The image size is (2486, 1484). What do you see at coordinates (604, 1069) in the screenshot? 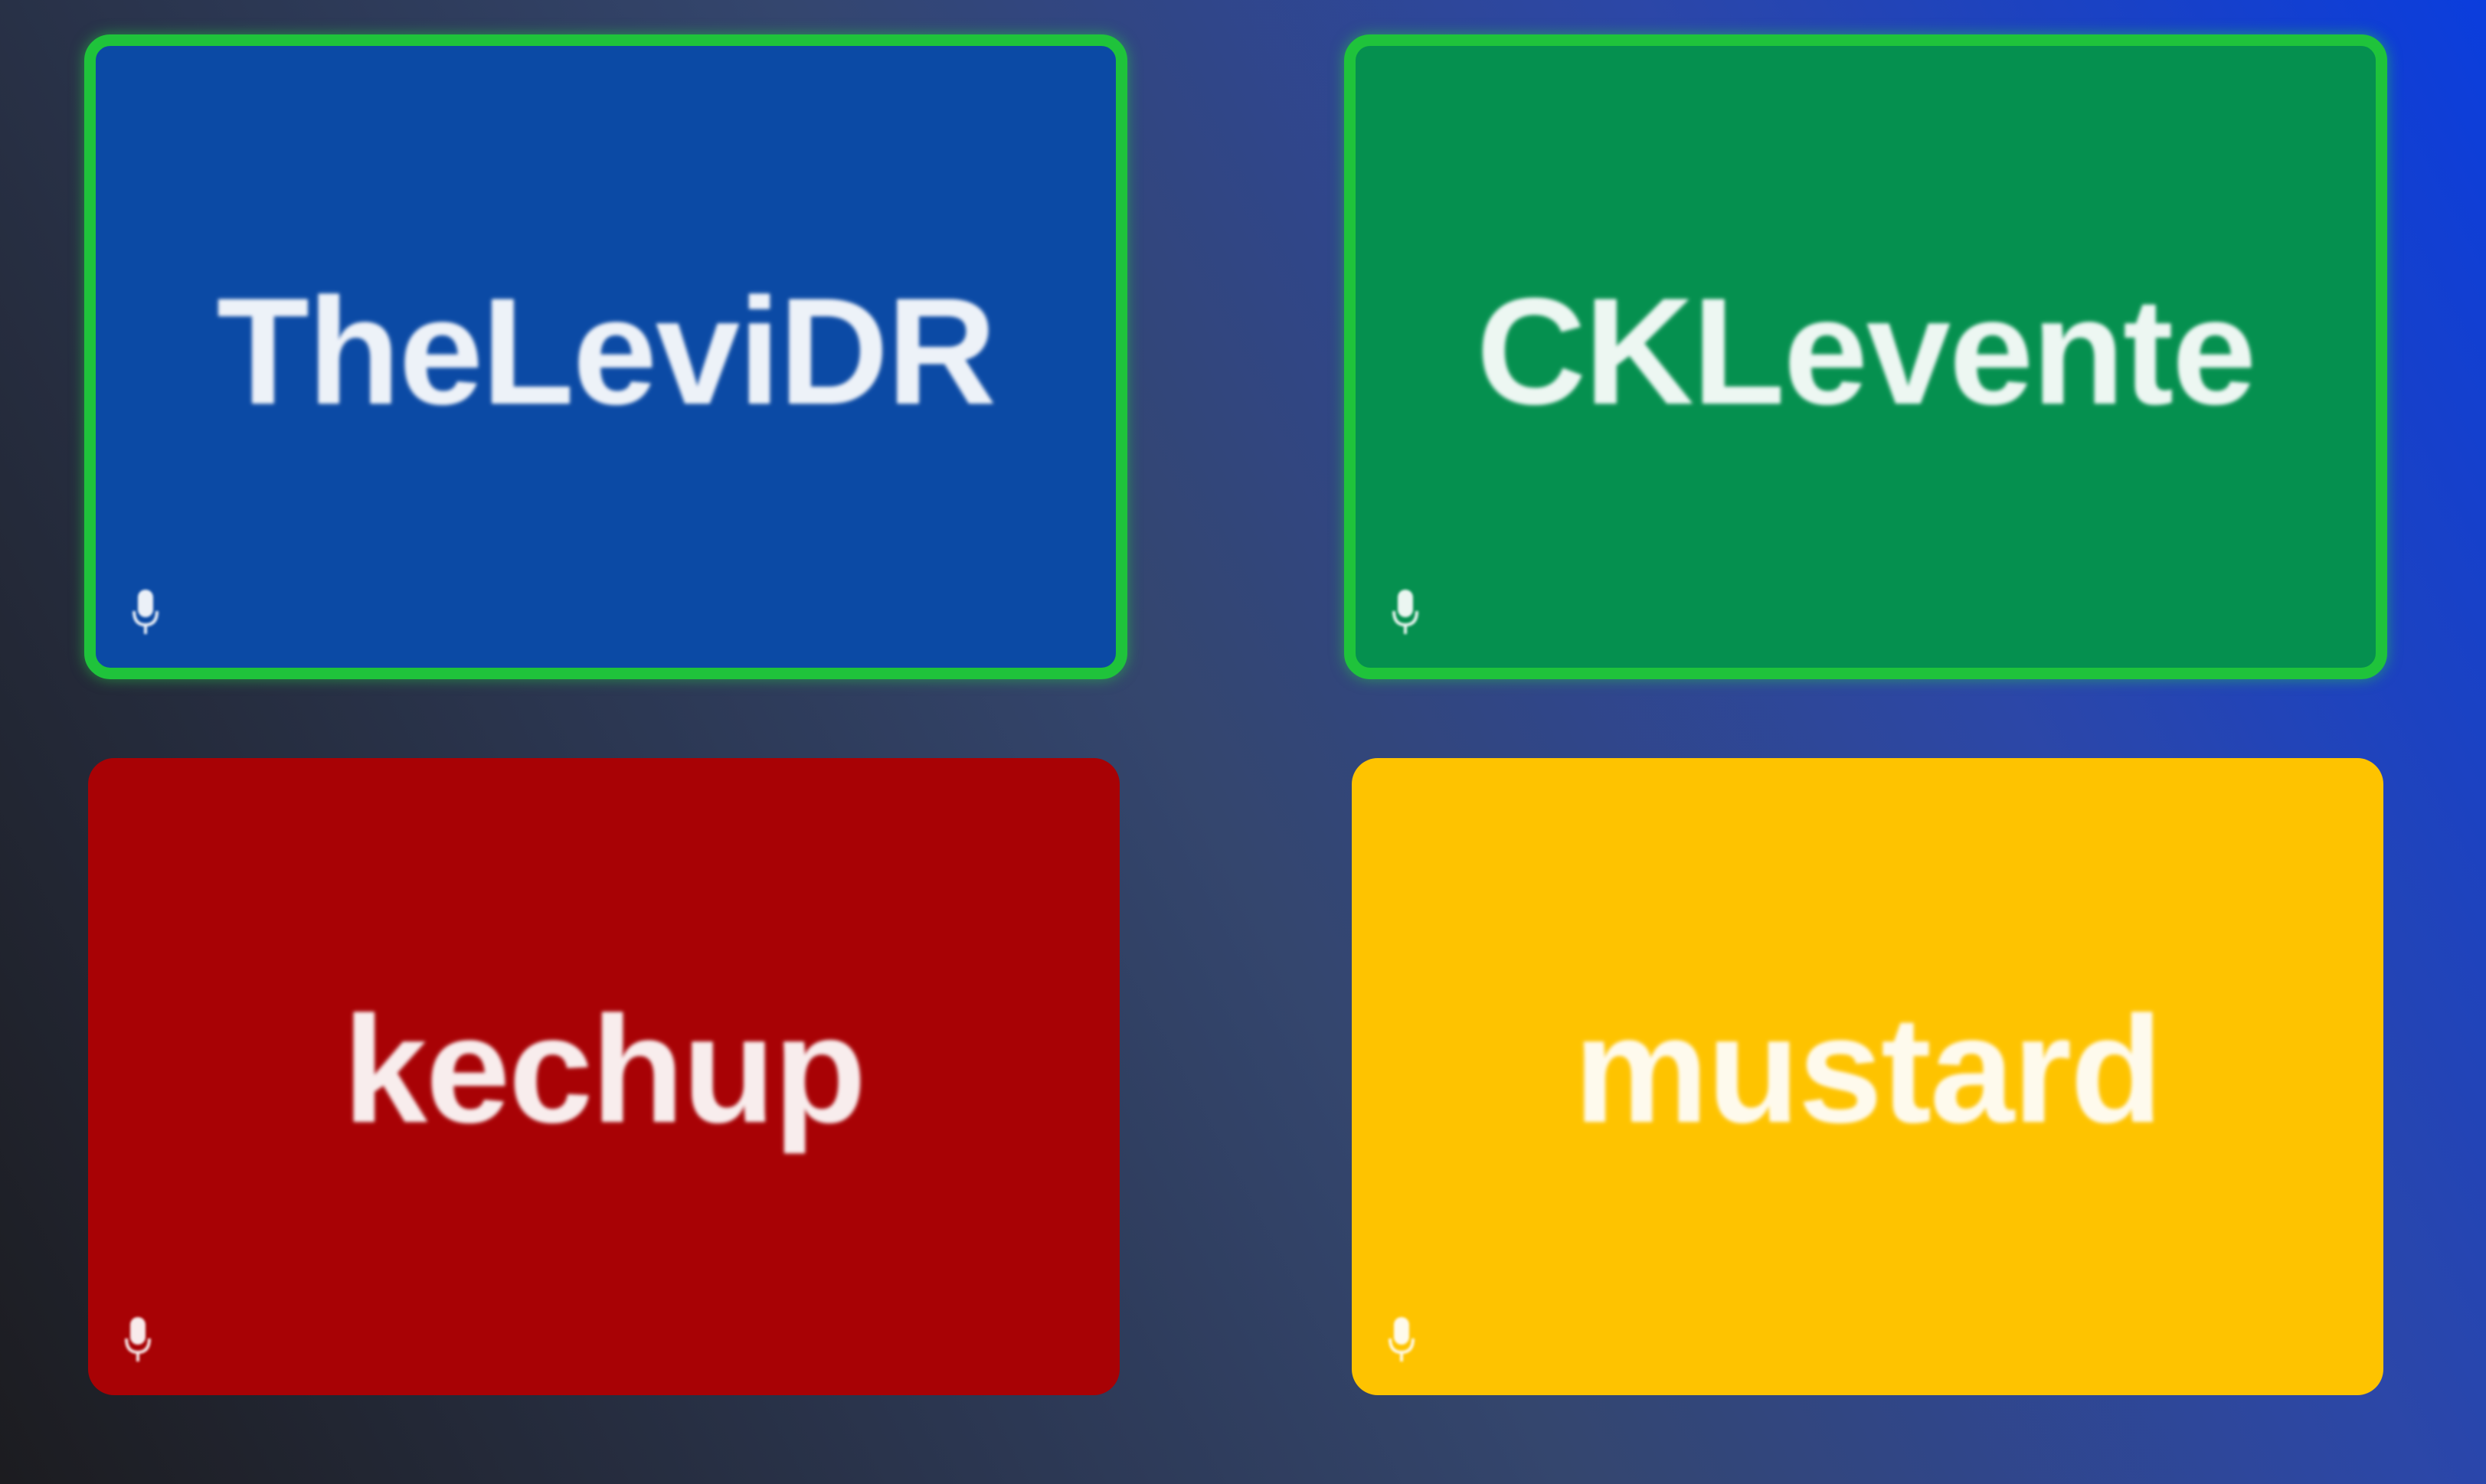
I see `participant-name: kechup` at bounding box center [604, 1069].